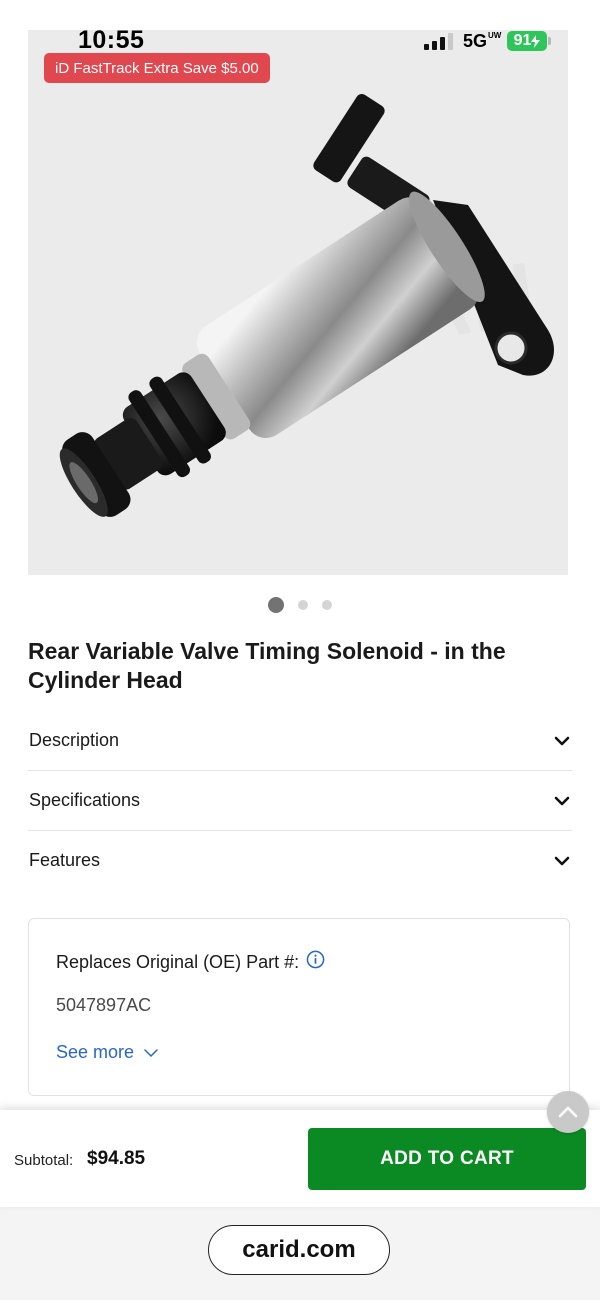 The image size is (600, 1300). I want to click on carousel-dots, so click(300, 605).